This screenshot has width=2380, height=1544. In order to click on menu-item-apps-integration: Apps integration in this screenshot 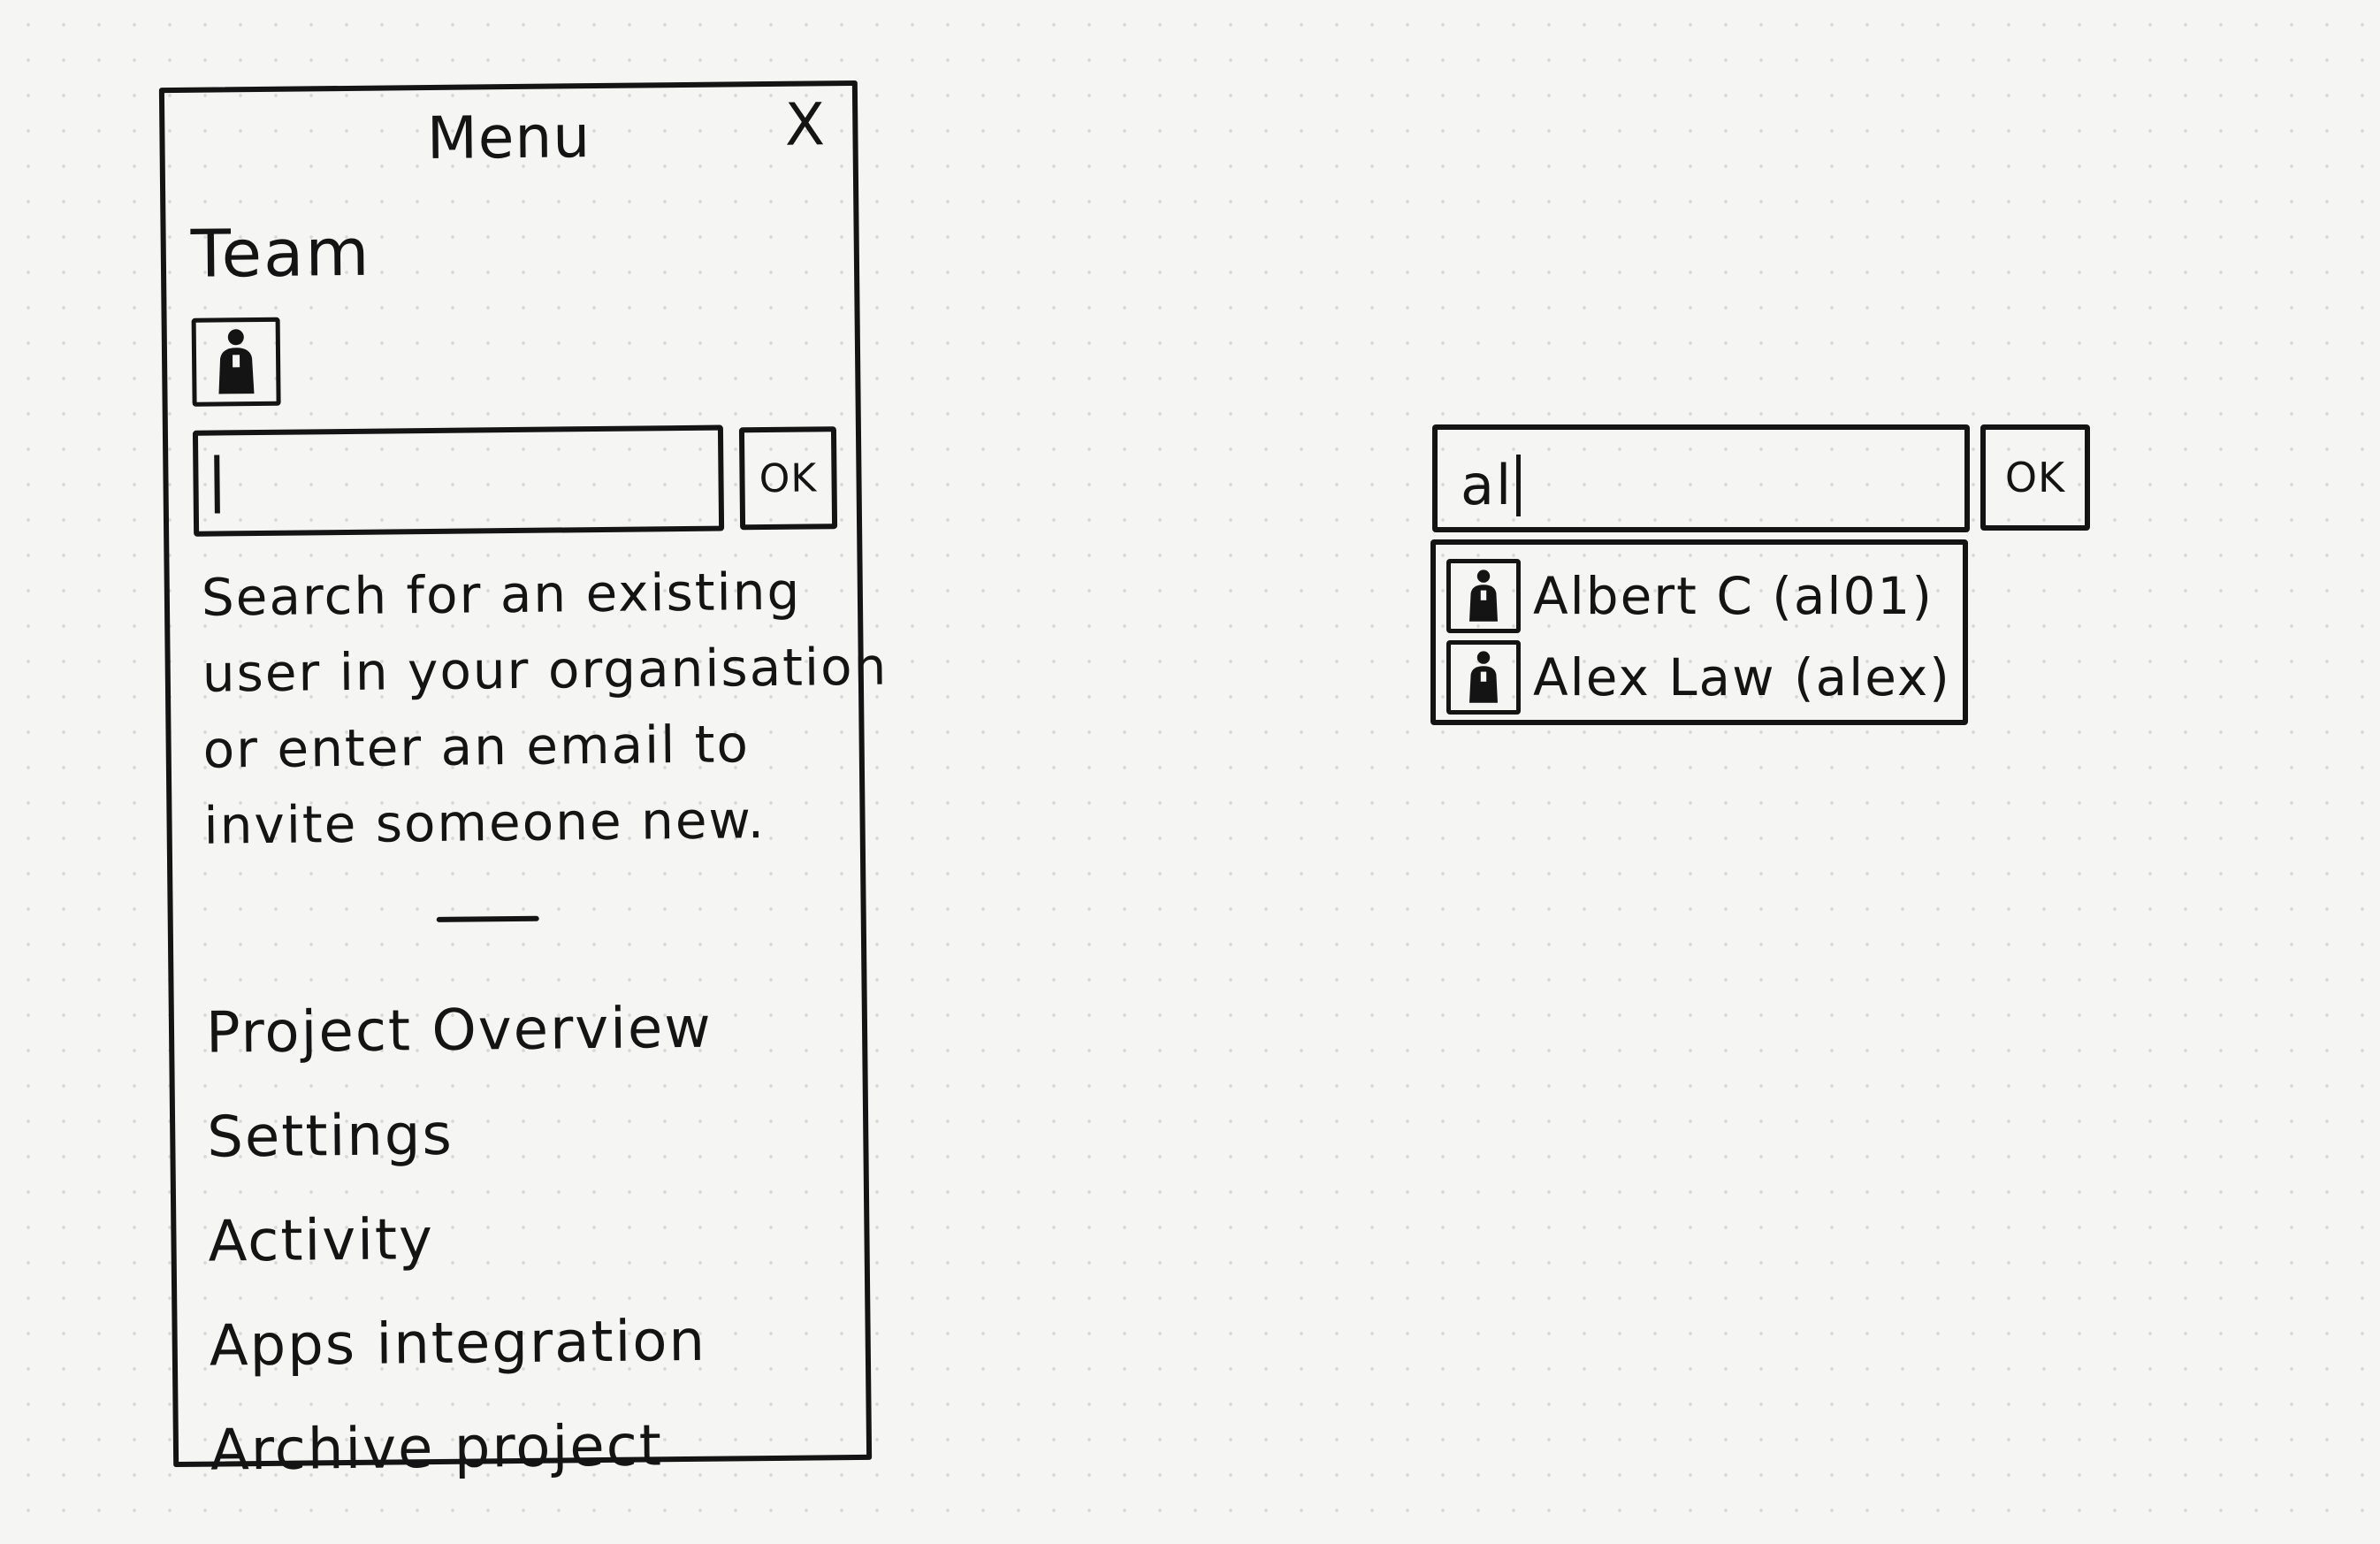, I will do `click(462, 1344)`.